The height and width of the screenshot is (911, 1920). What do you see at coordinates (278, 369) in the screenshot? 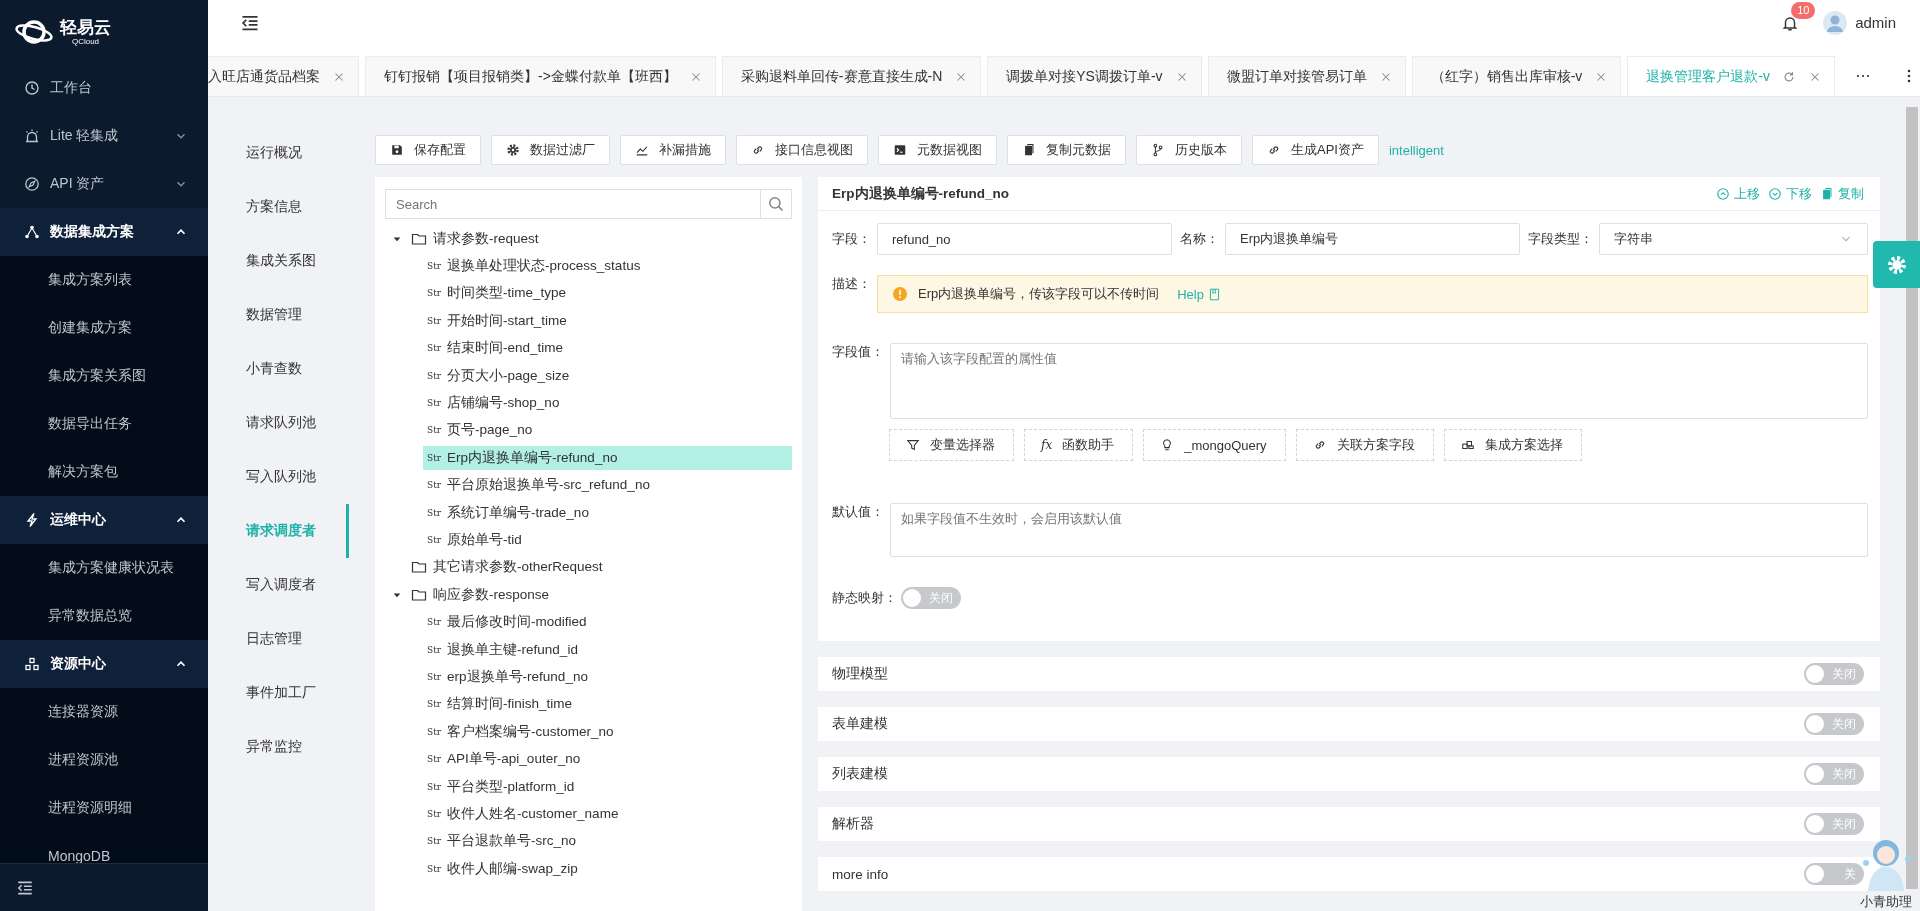
I see `nav-item: 小青查数` at bounding box center [278, 369].